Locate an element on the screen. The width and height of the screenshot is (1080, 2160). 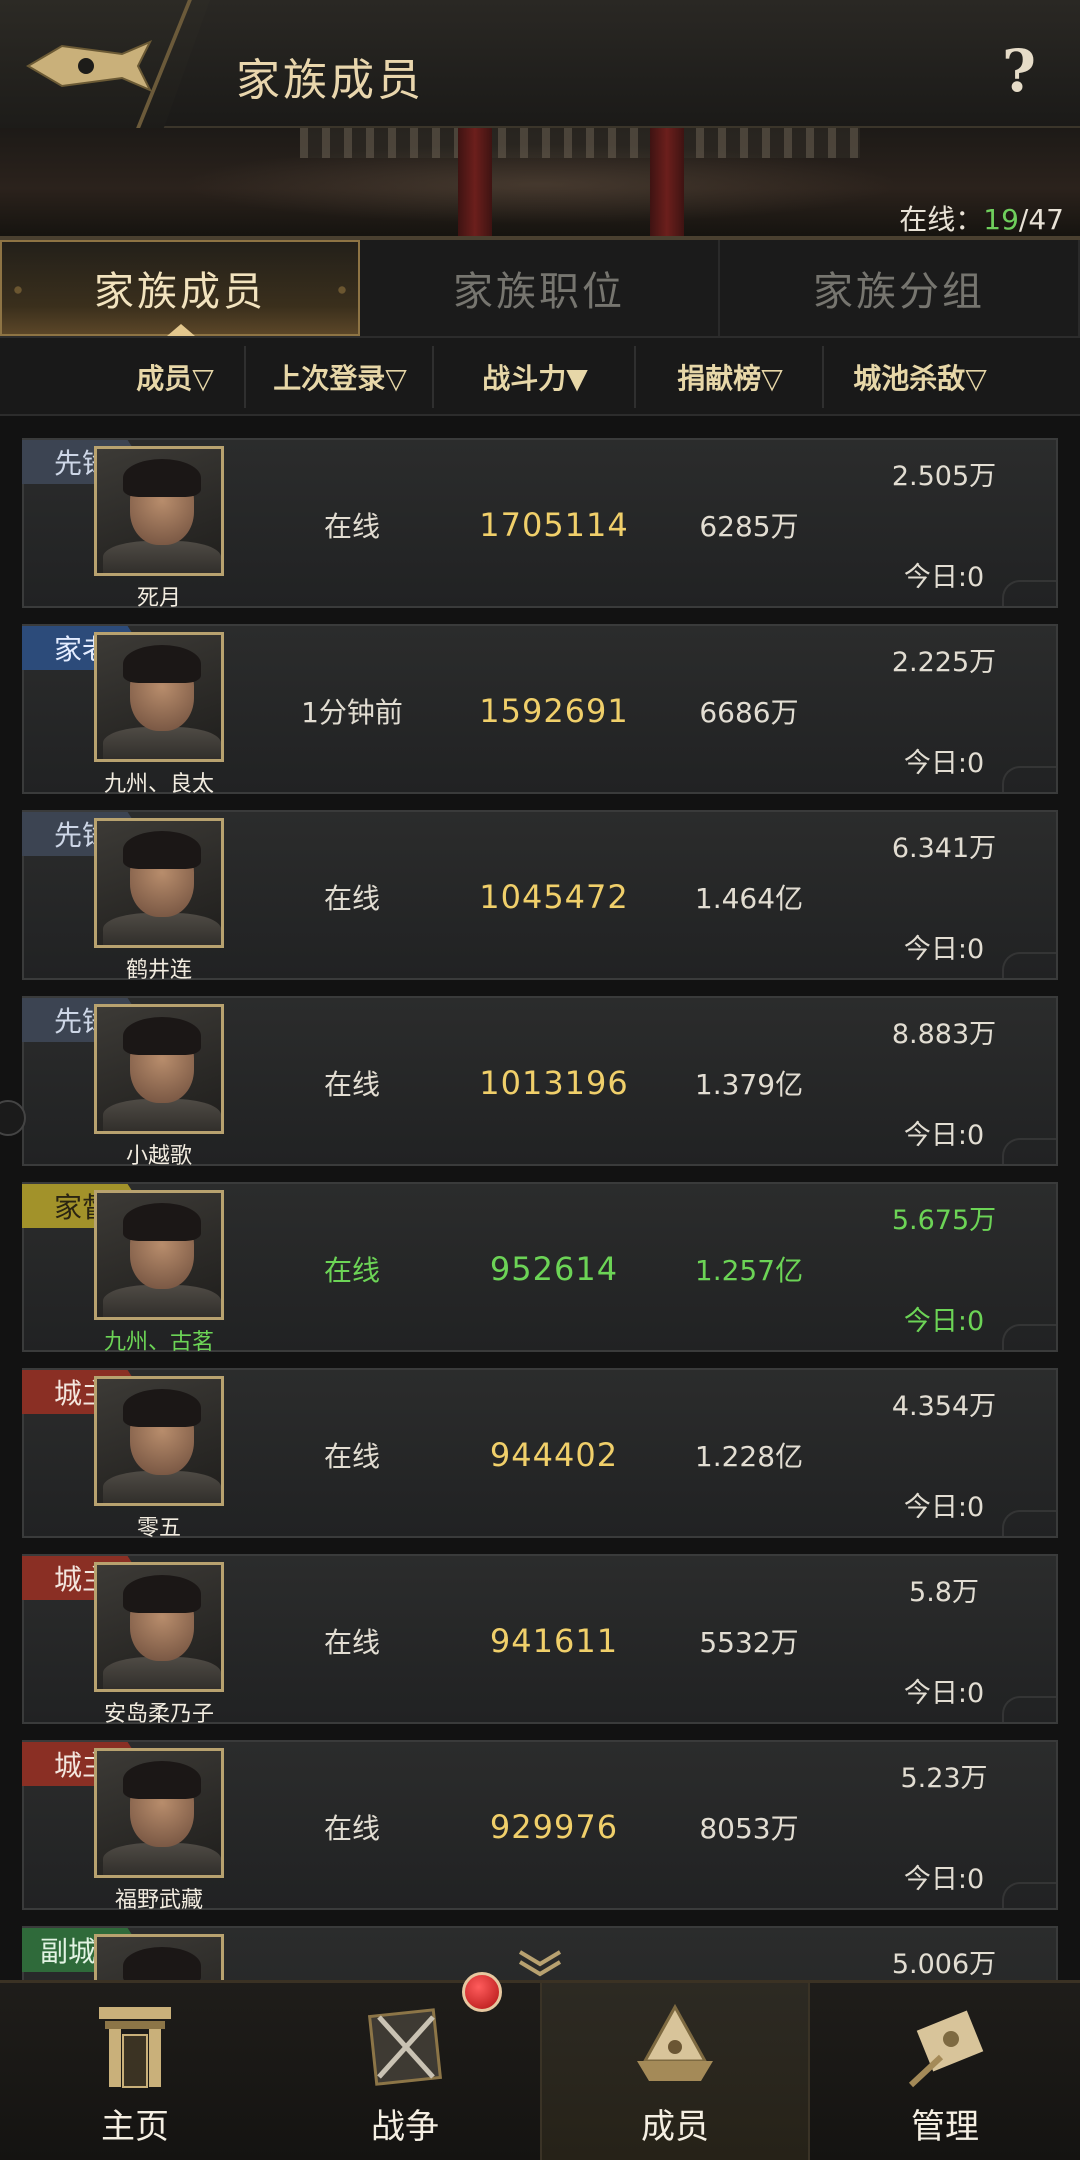
tab-family-groups: 家族分组 is located at coordinates (900, 288).